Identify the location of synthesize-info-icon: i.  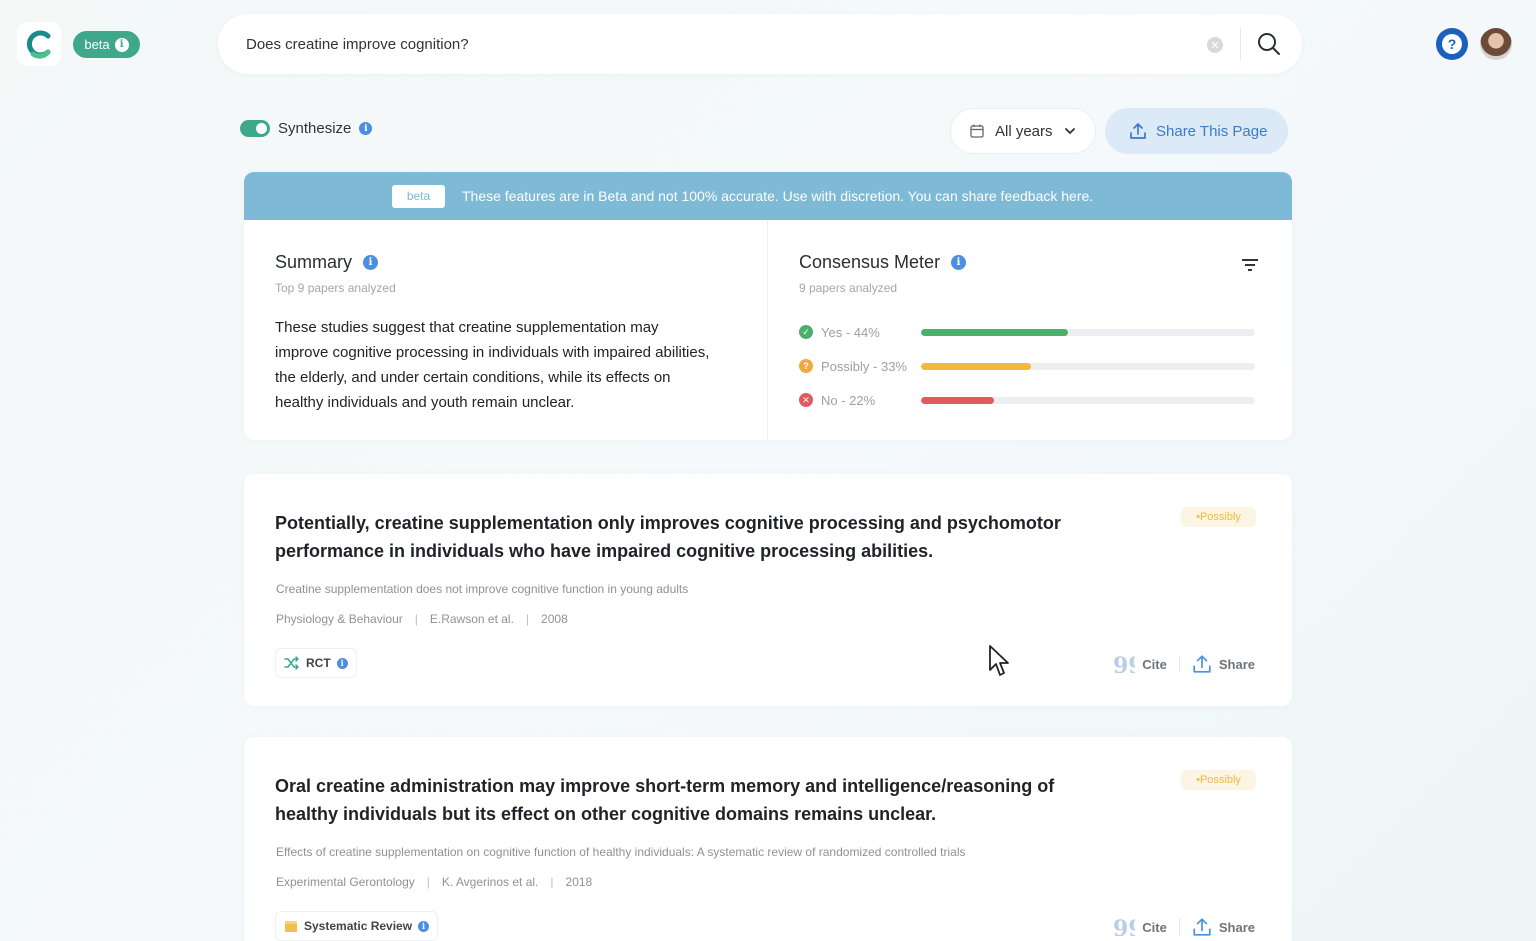
(366, 128).